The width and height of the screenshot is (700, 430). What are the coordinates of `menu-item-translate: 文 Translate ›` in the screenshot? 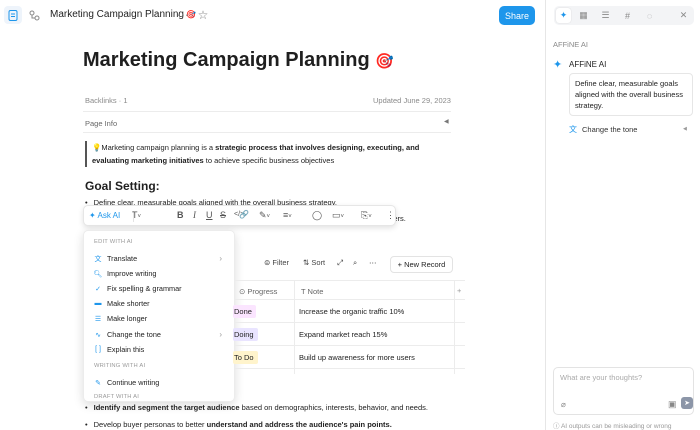 It's located at (160, 258).